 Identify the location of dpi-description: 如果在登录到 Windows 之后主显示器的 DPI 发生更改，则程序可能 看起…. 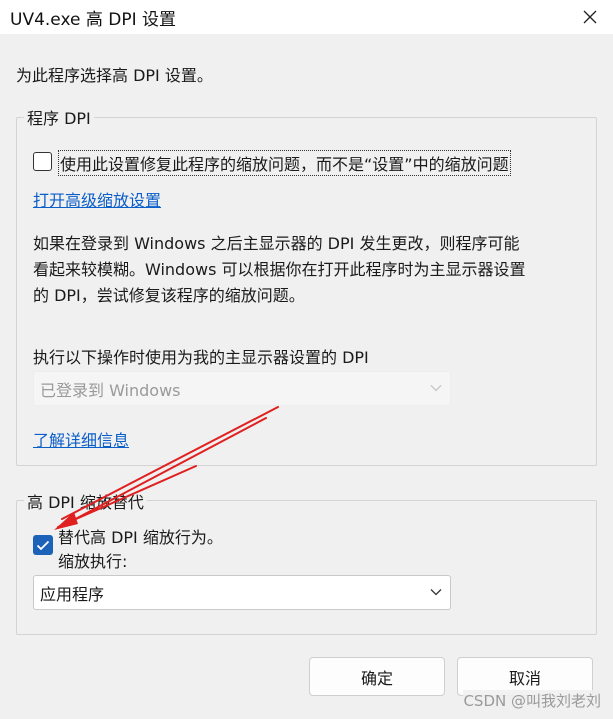
(310, 270).